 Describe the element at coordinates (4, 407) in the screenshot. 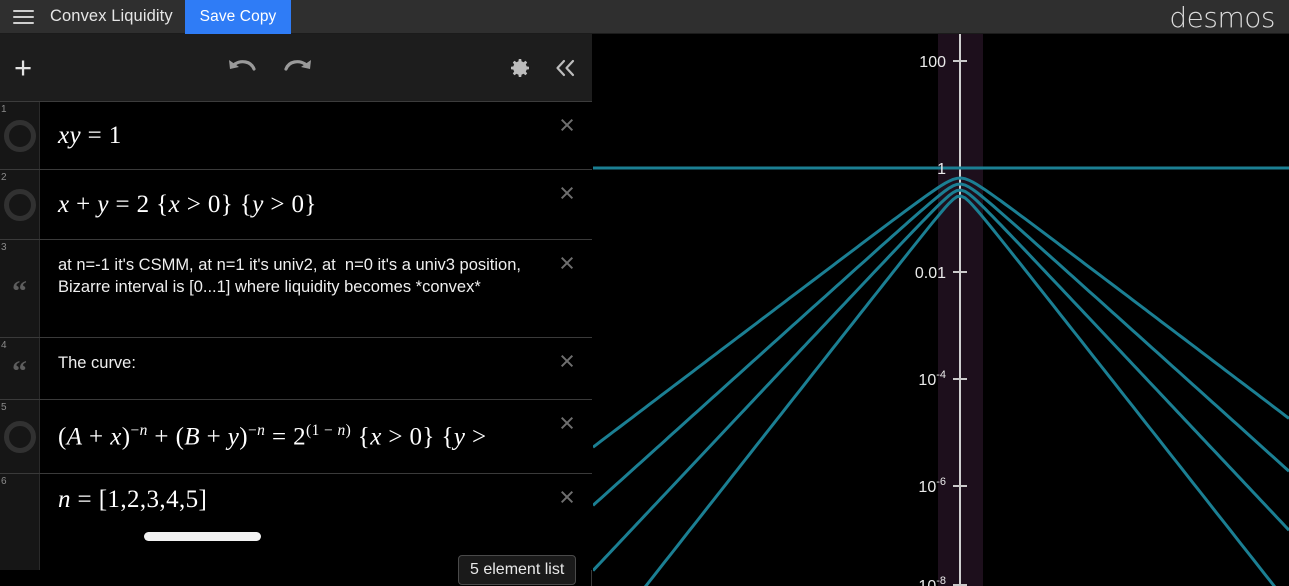

I see `row-index: 5` at that location.